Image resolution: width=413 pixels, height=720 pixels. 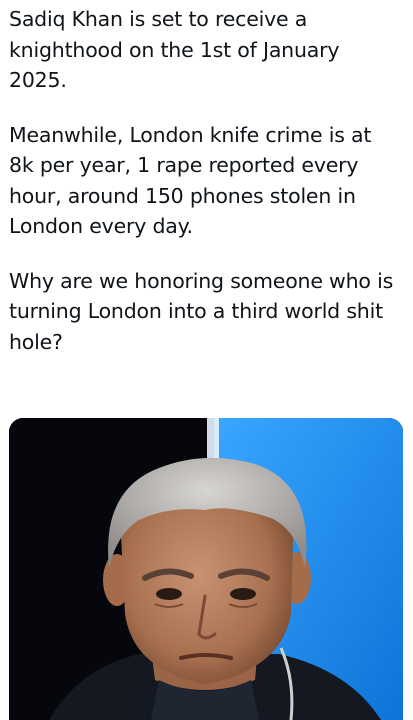 I want to click on left-eye, so click(x=169, y=594).